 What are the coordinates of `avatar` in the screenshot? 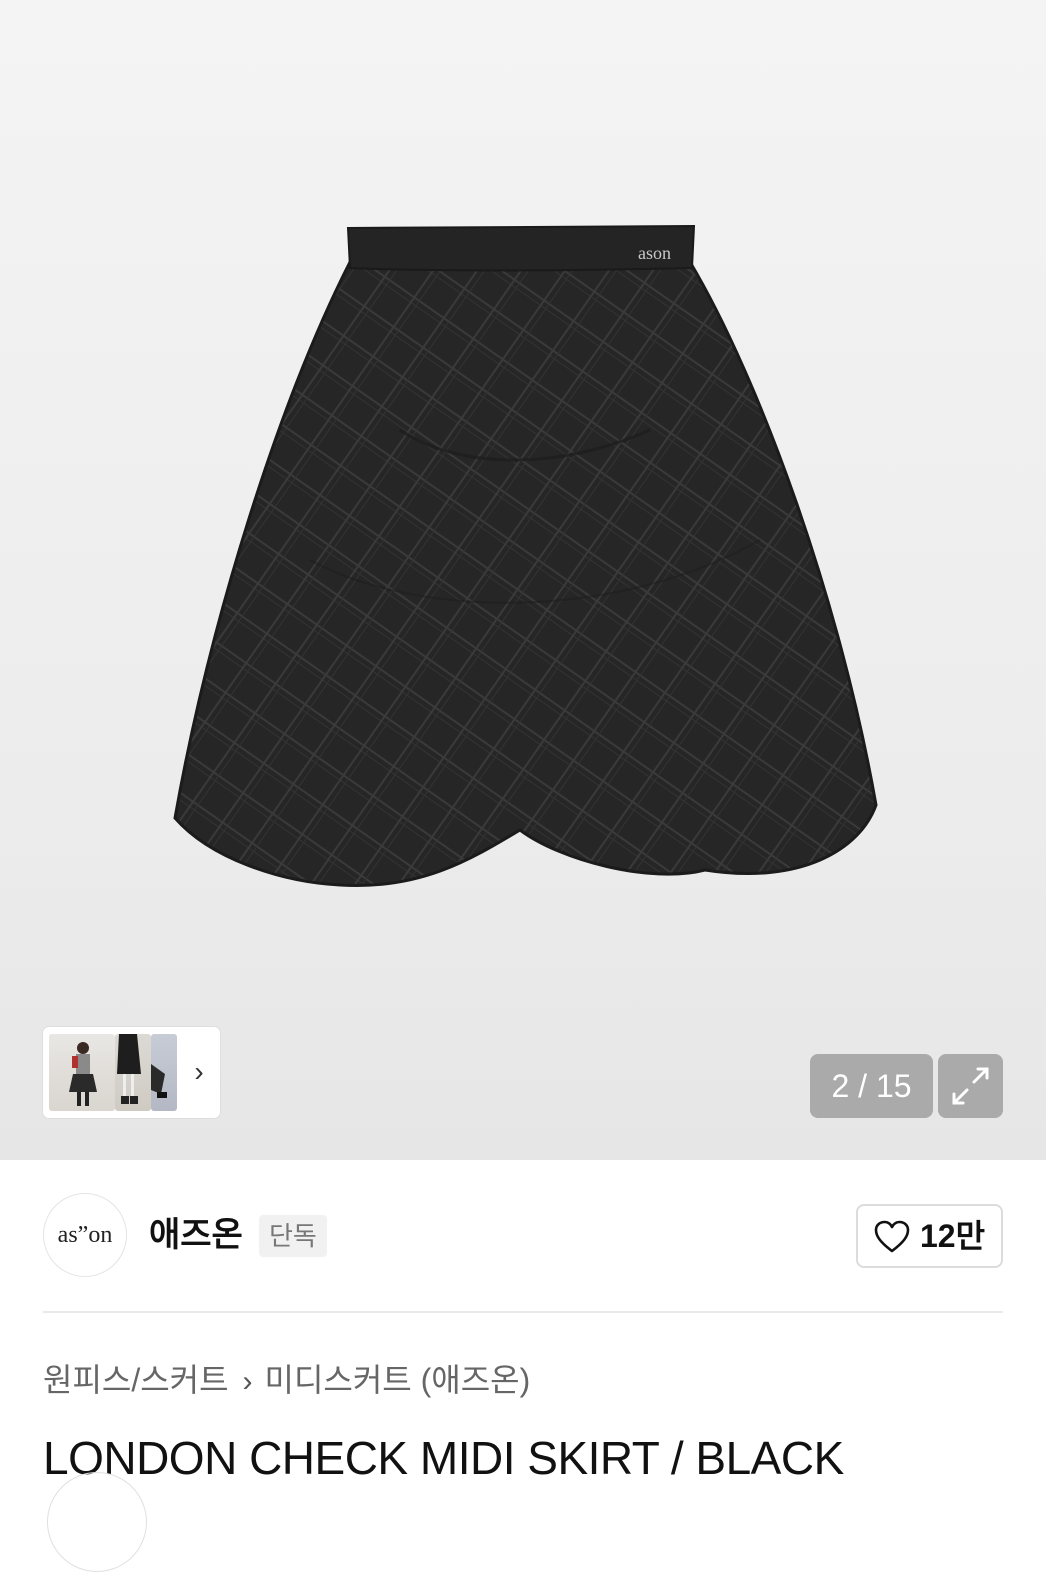 It's located at (97, 1522).